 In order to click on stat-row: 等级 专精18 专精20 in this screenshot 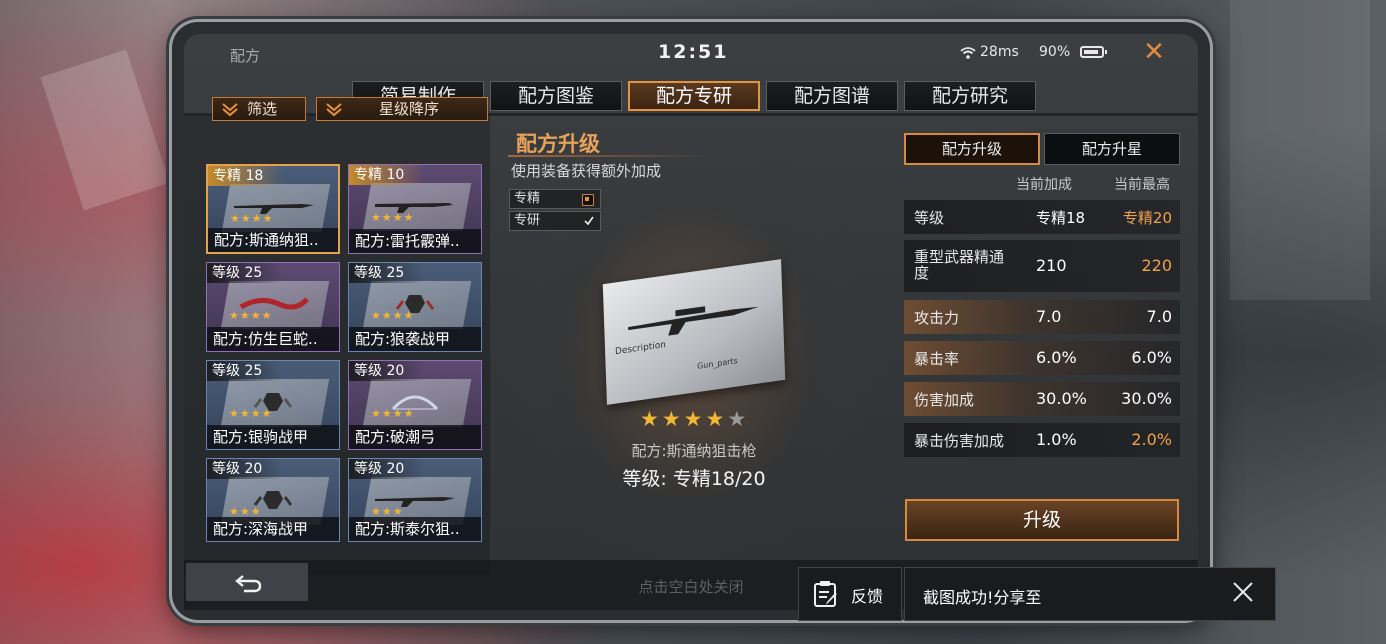, I will do `click(1042, 217)`.